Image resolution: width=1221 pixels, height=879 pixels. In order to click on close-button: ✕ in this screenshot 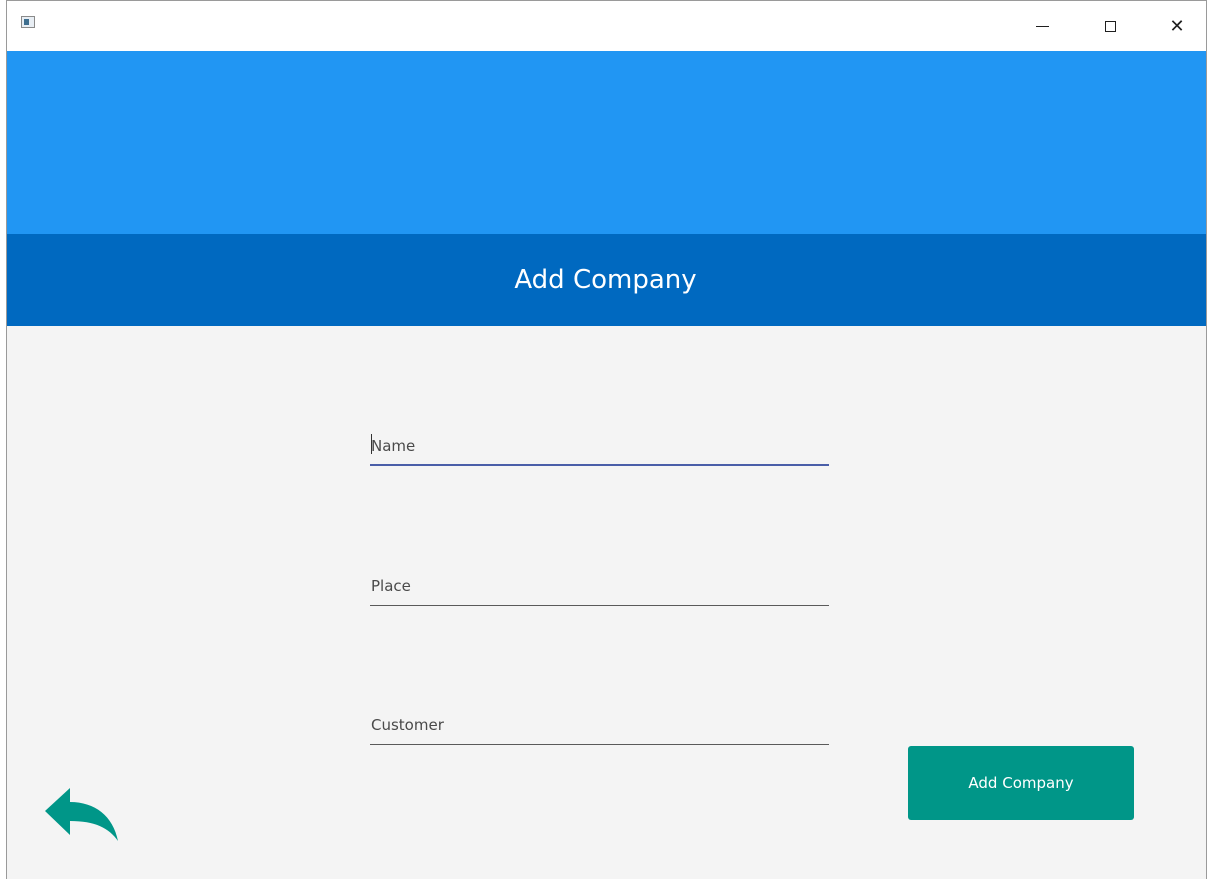, I will do `click(1177, 26)`.